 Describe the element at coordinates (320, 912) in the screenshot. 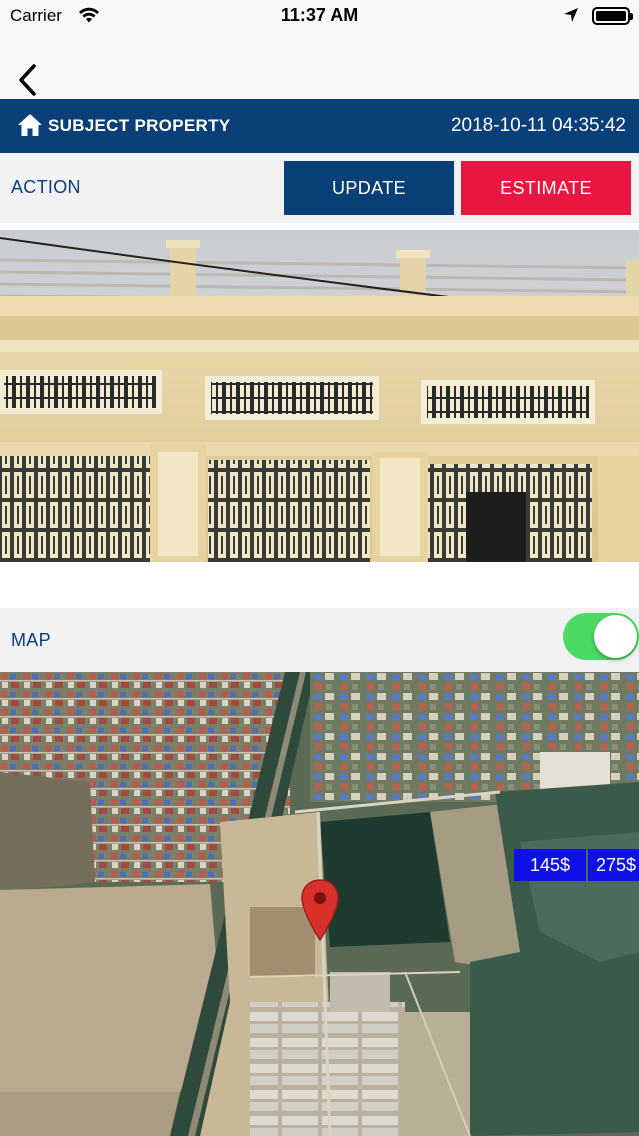

I see `map-pin-icon` at that location.